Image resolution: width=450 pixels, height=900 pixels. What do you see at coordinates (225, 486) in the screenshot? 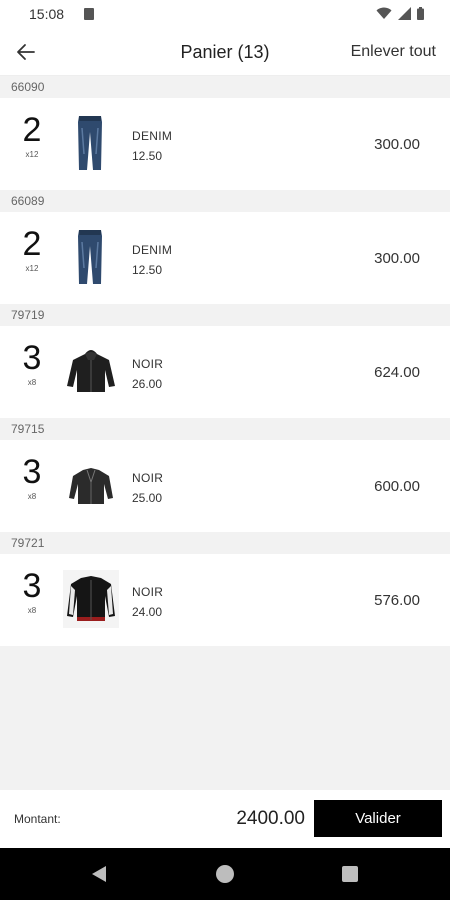
I see `cart-item: 3 x8 NOIR 25.00 600.00` at bounding box center [225, 486].